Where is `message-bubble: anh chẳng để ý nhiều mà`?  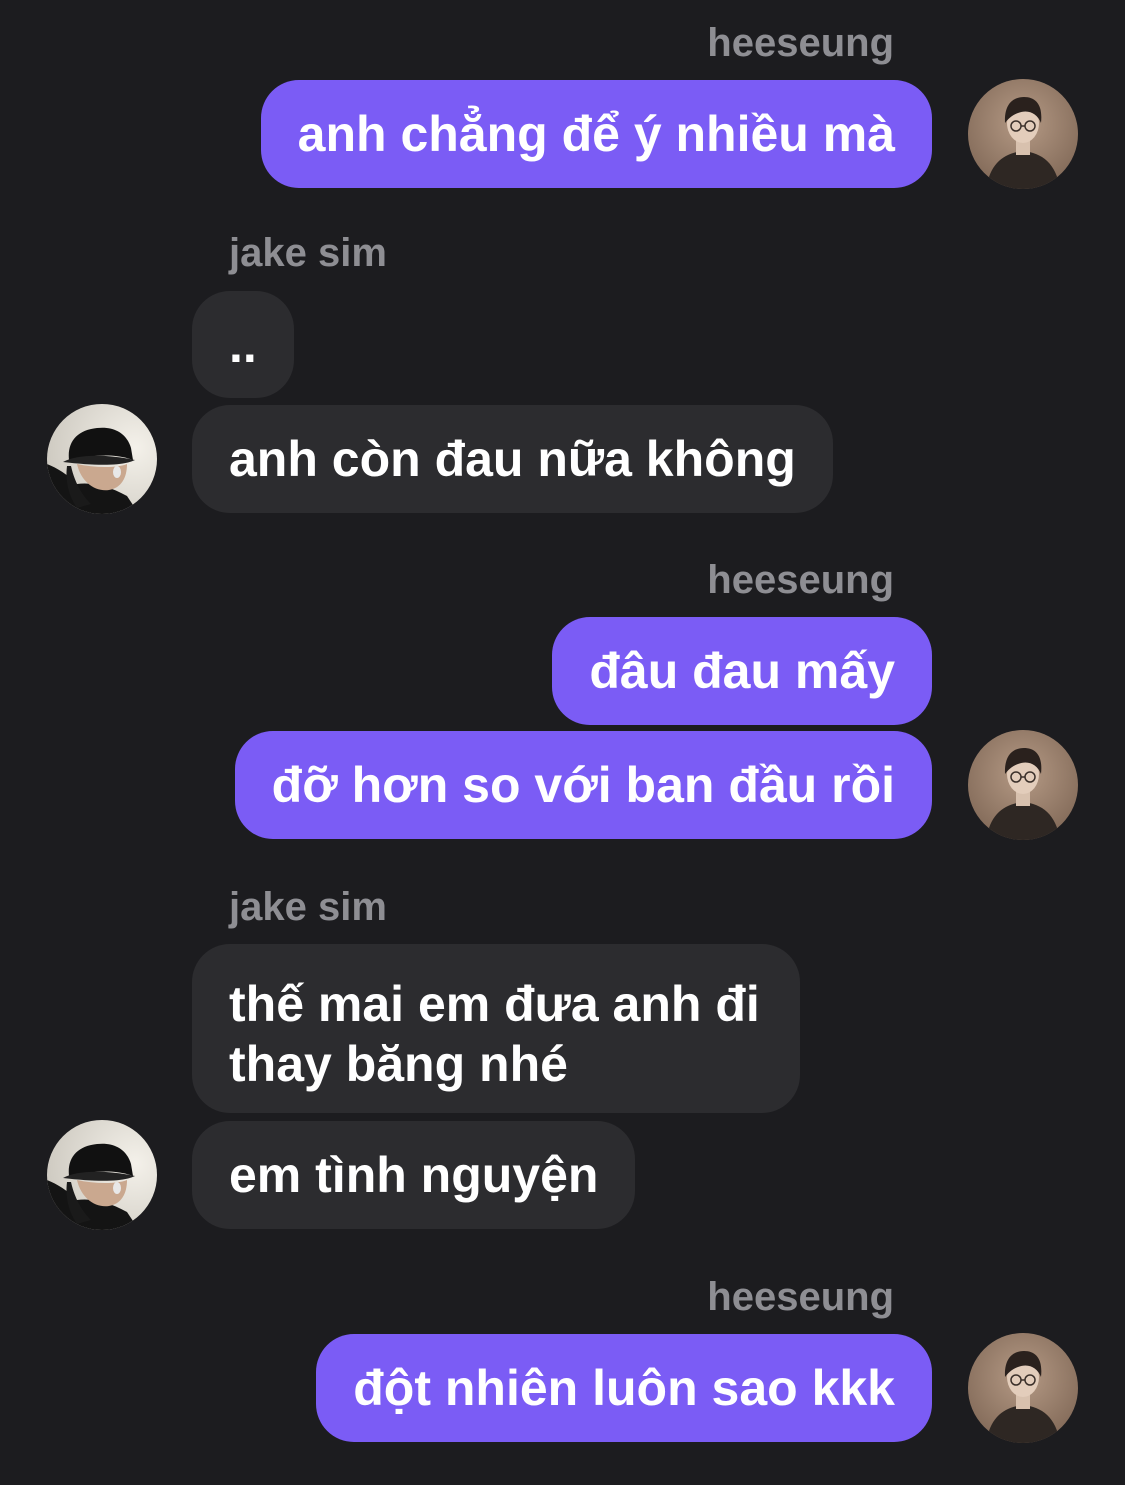
message-bubble: anh chẳng để ý nhiều mà is located at coordinates (596, 134).